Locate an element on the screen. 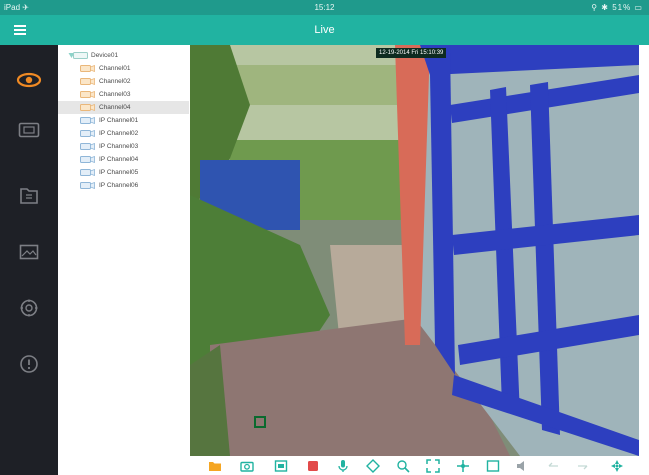 The image size is (649, 475). record-icon is located at coordinates (281, 466).